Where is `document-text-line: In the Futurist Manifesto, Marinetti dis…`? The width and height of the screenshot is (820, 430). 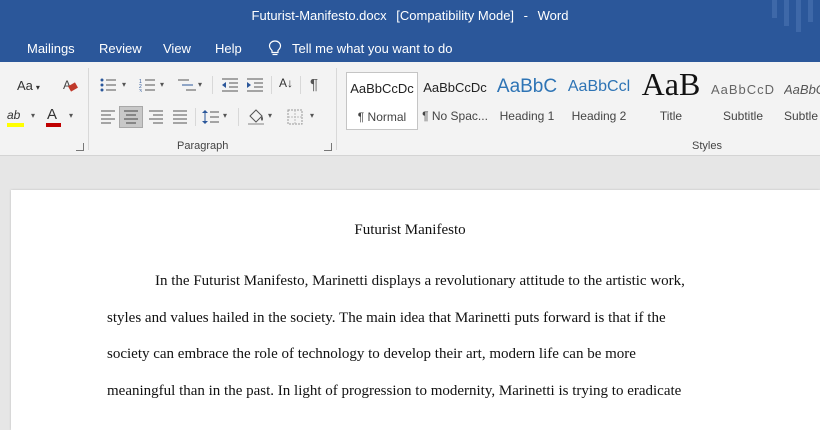 document-text-line: In the Futurist Manifesto, Marinetti dis… is located at coordinates (420, 281).